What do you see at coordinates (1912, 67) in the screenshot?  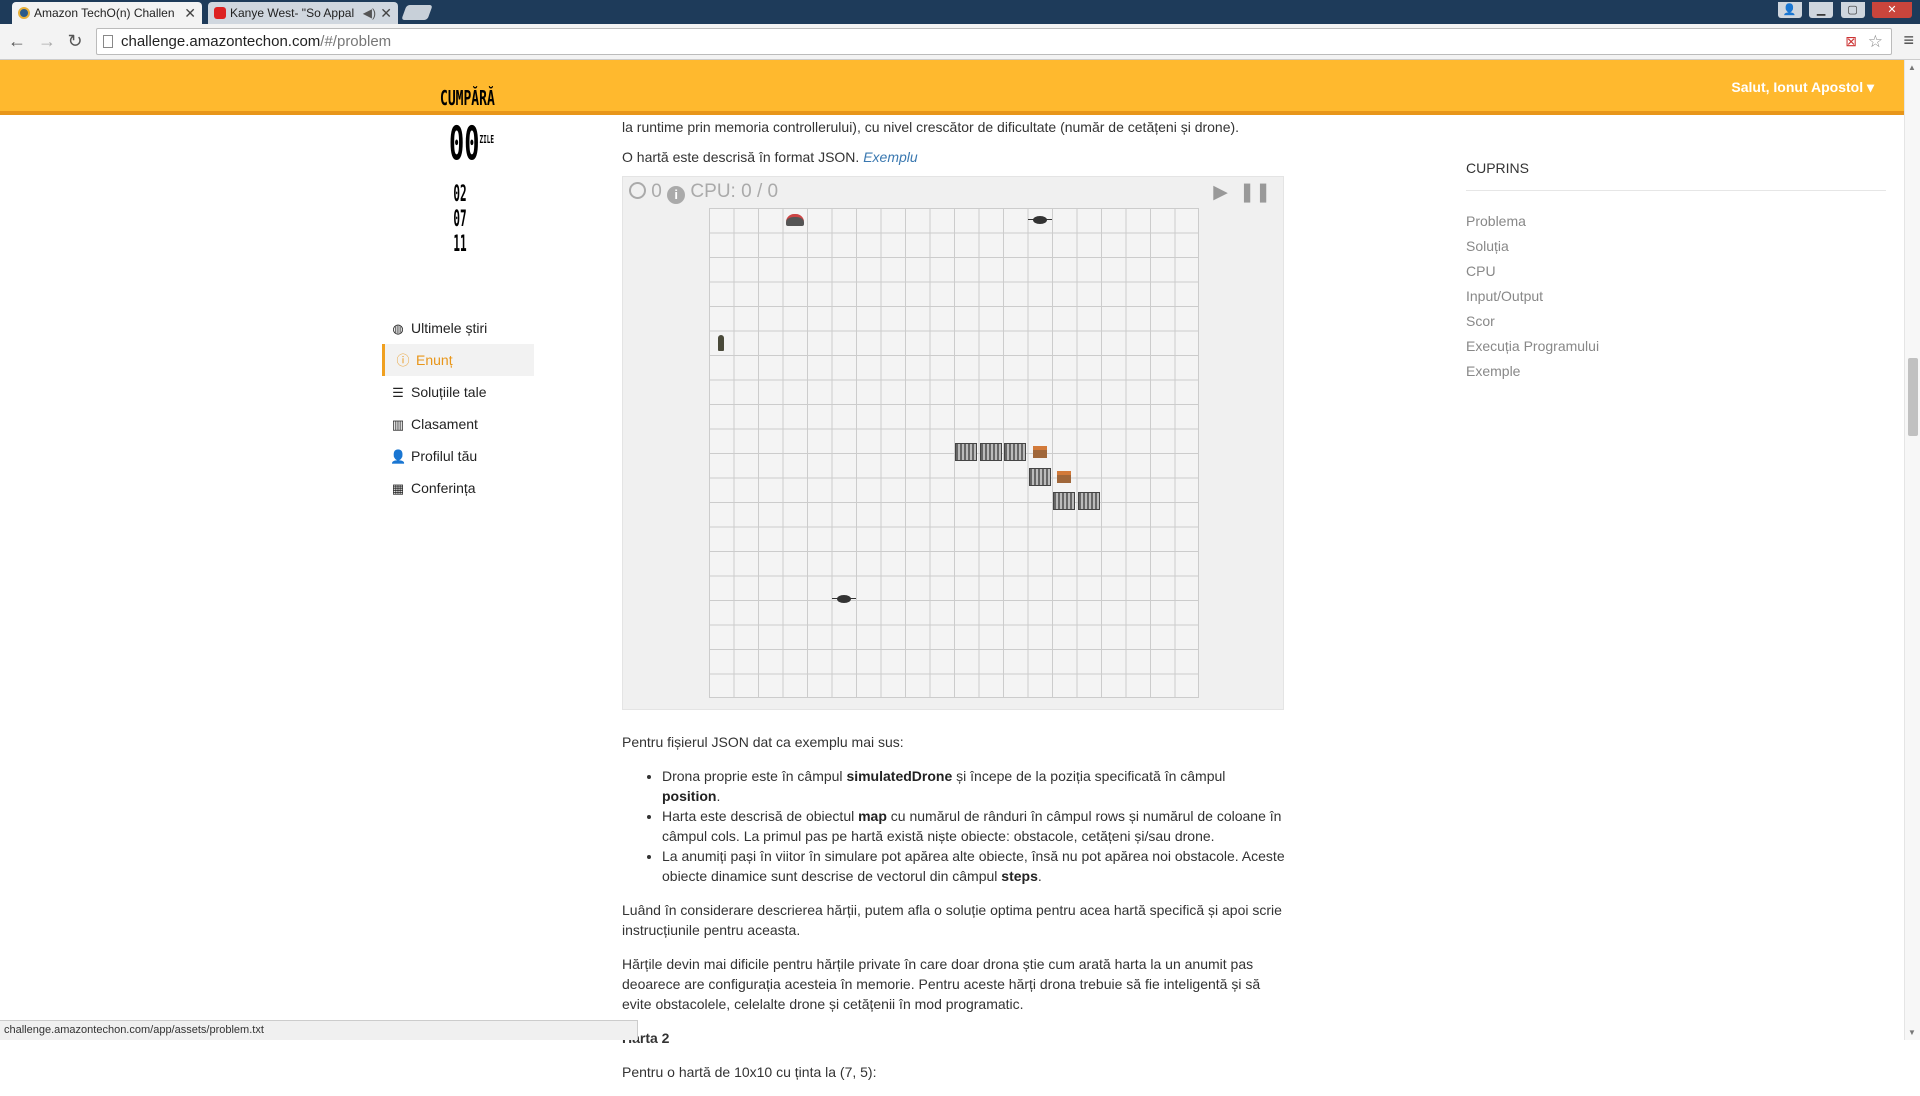 I see `scroll-up-icon: ▲` at bounding box center [1912, 67].